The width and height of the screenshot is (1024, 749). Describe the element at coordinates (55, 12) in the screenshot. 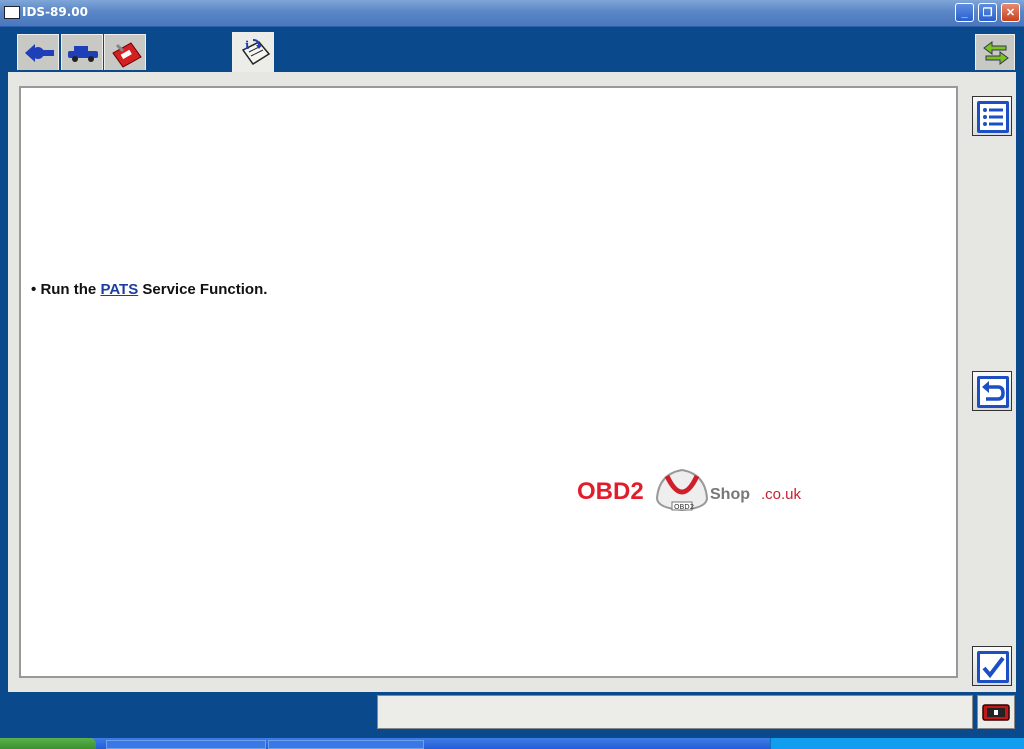

I see `window-title: IDS-89.00` at that location.